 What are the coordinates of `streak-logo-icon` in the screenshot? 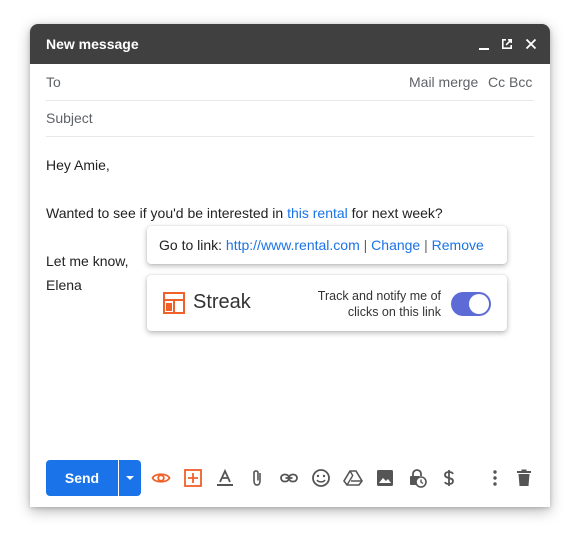 It's located at (174, 303).